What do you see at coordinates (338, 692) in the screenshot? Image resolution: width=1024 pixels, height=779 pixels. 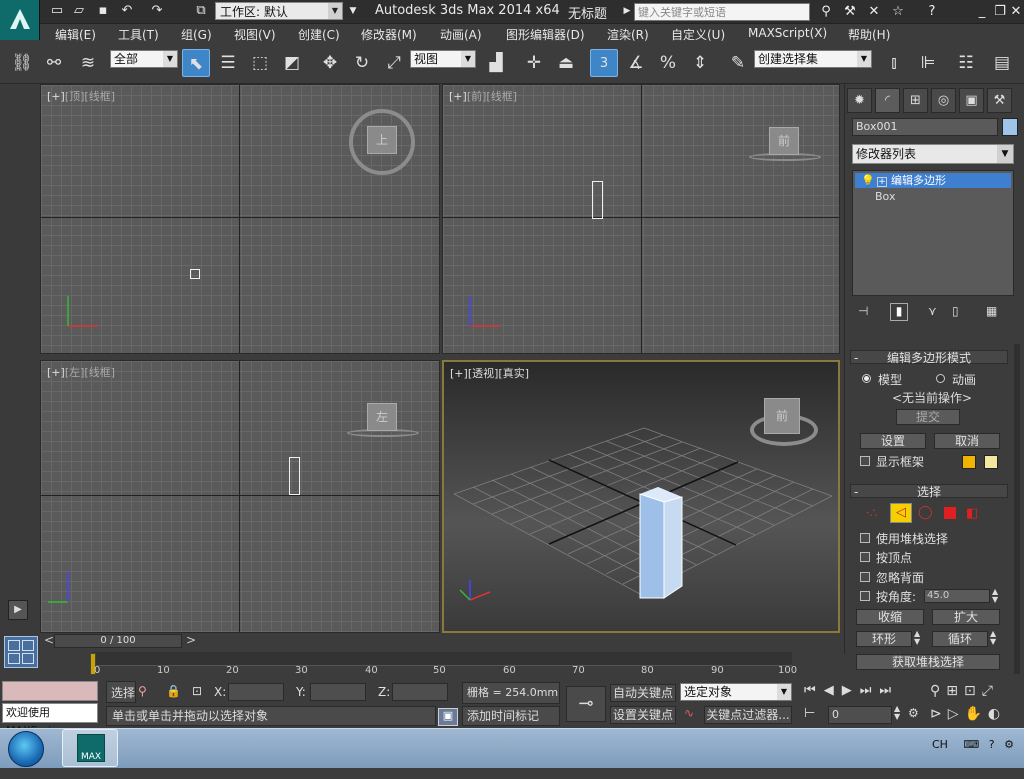 I see `y-coordinate-field` at bounding box center [338, 692].